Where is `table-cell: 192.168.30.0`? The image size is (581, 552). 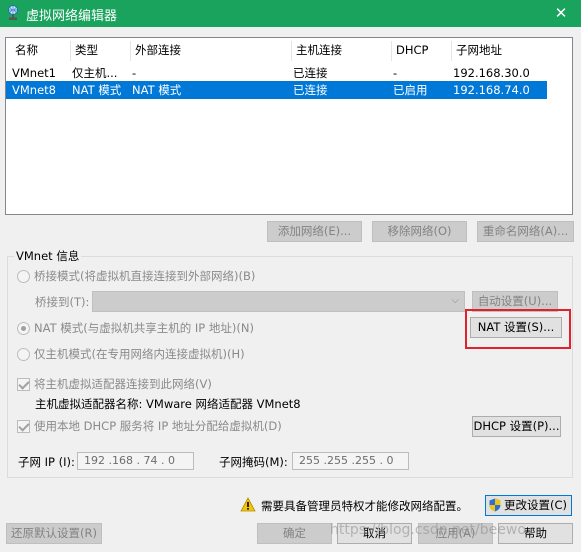 table-cell: 192.168.30.0 is located at coordinates (491, 73).